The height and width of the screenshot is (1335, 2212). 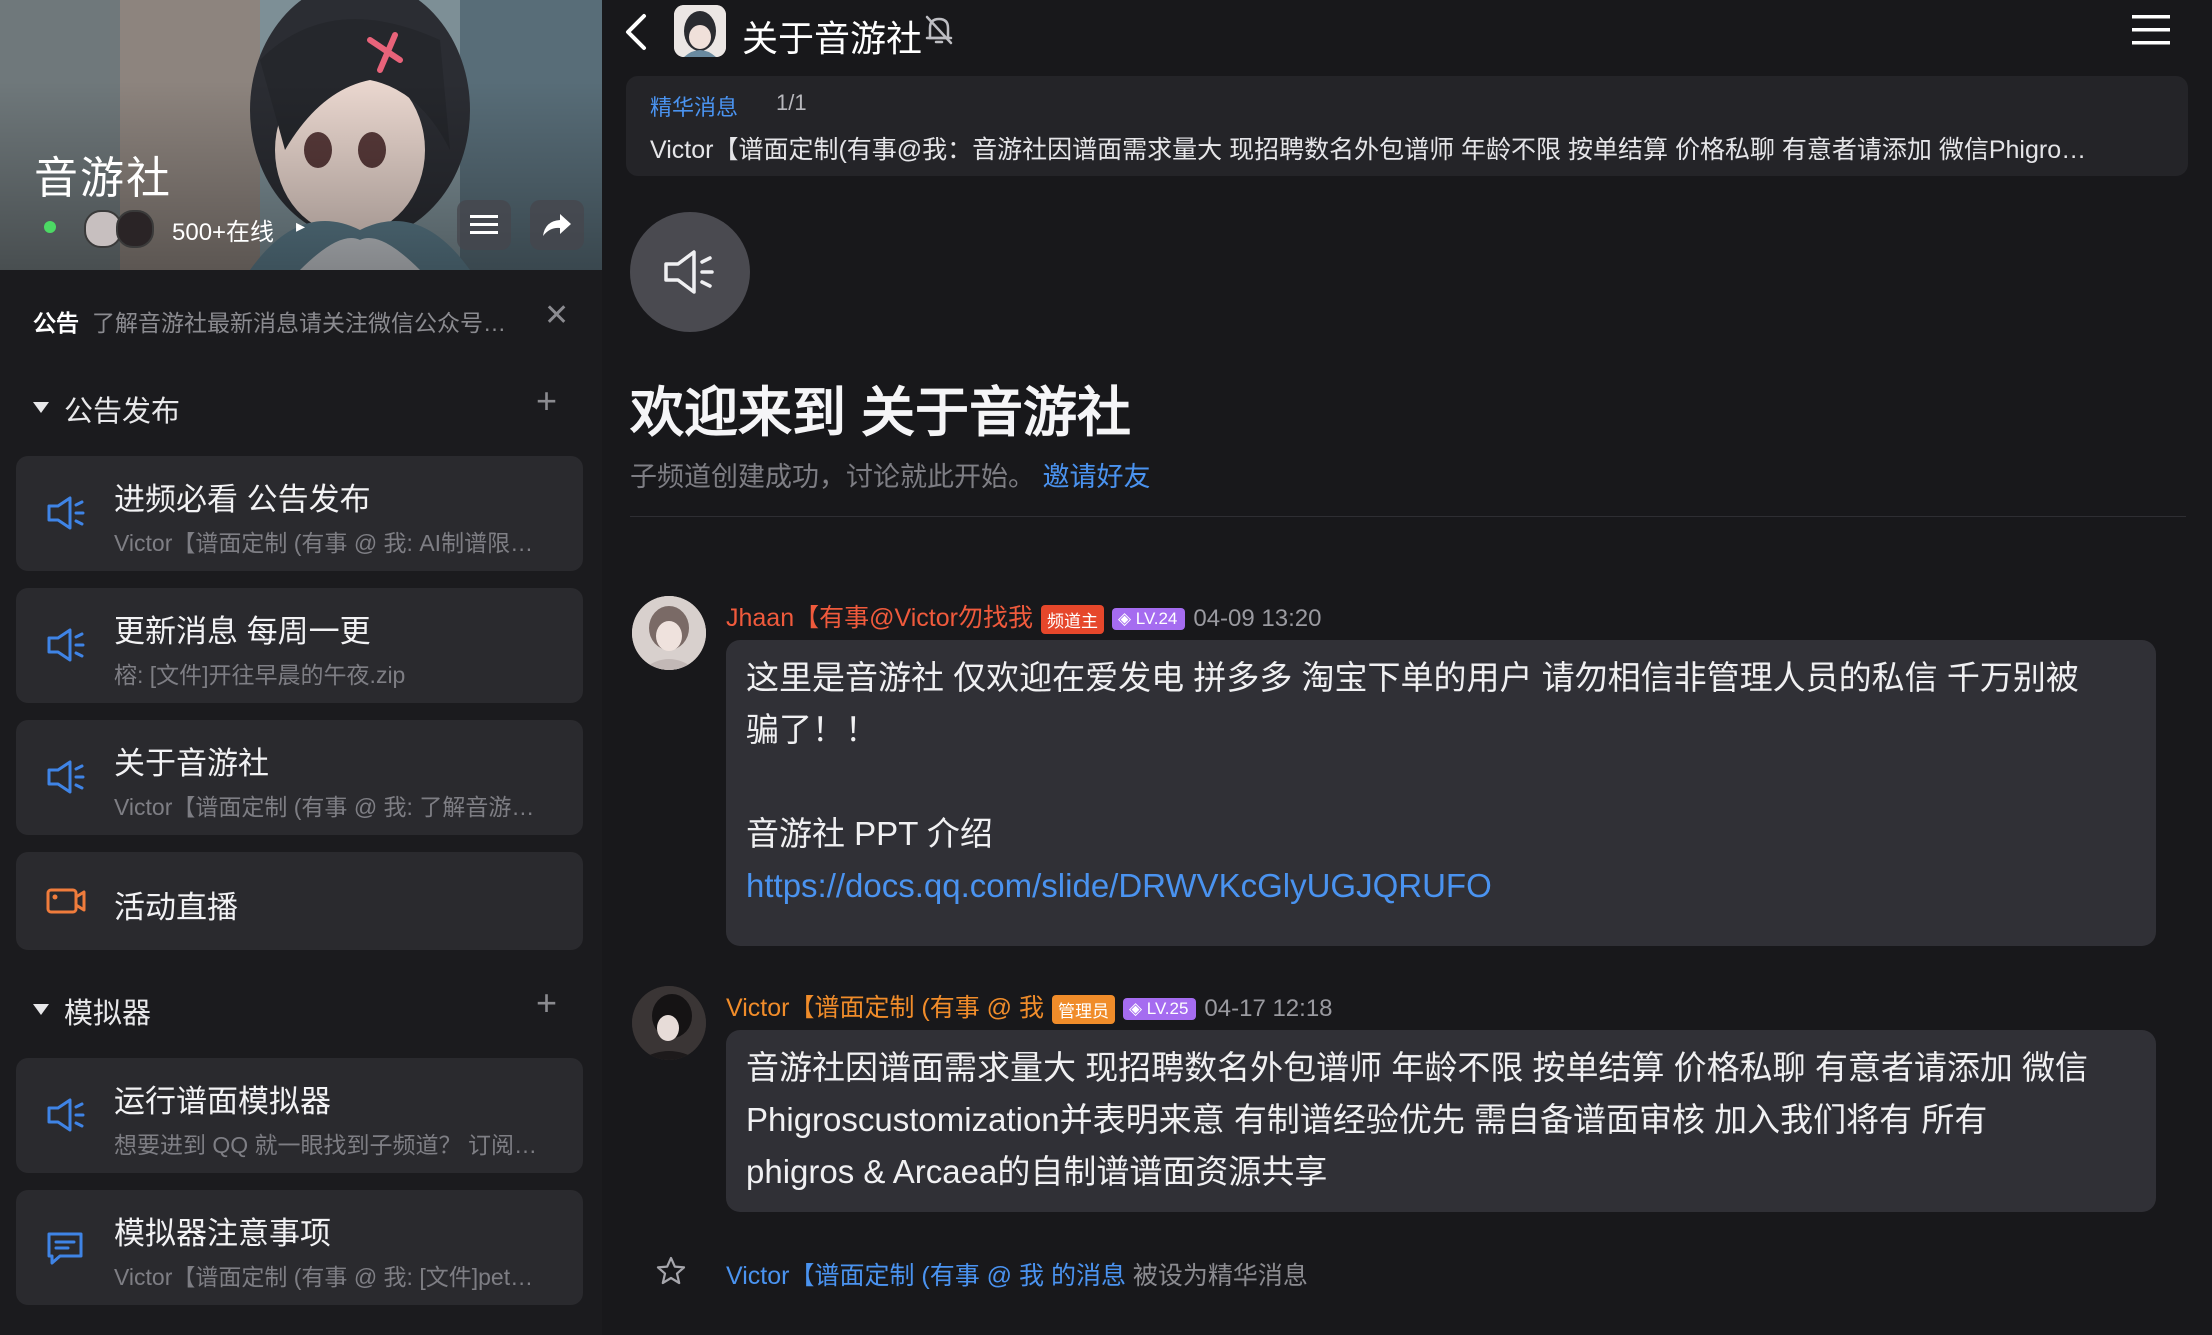 I want to click on member-avatar, so click(x=135, y=229).